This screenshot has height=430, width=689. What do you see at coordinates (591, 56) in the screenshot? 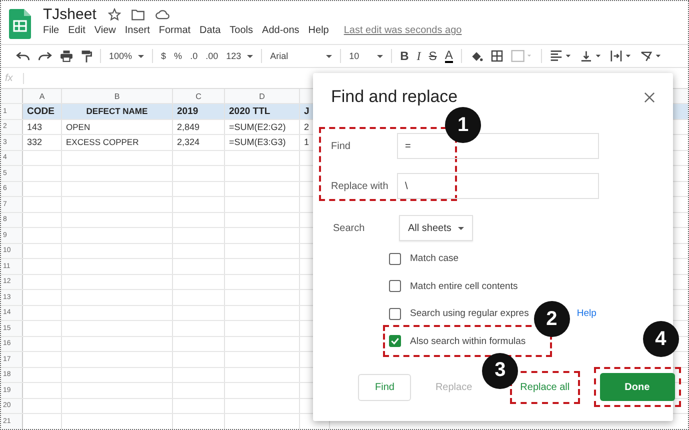
I see `vertical-align-icon` at bounding box center [591, 56].